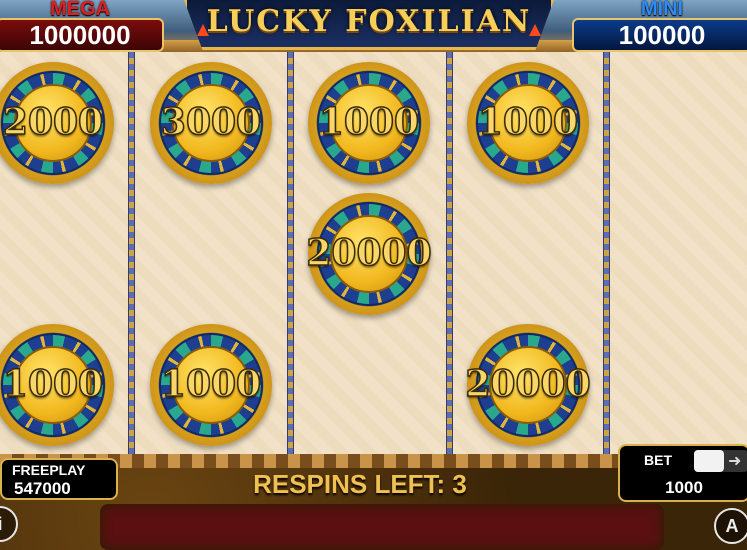  What do you see at coordinates (53, 122) in the screenshot?
I see `coin-value: 2000` at bounding box center [53, 122].